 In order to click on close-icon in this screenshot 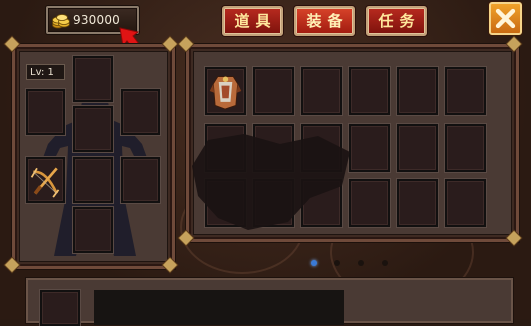, I will do `click(505, 18)`.